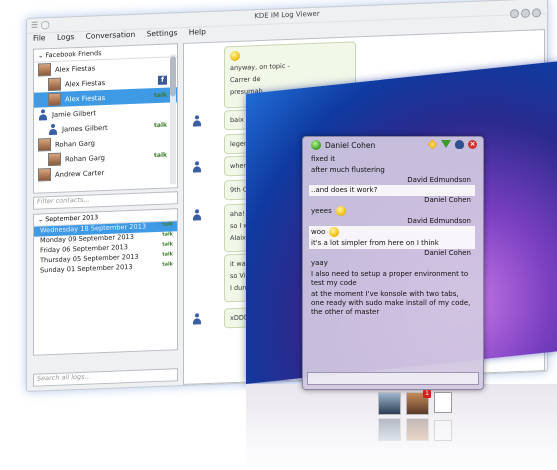  What do you see at coordinates (39, 37) in the screenshot?
I see `menu-file: File` at bounding box center [39, 37].